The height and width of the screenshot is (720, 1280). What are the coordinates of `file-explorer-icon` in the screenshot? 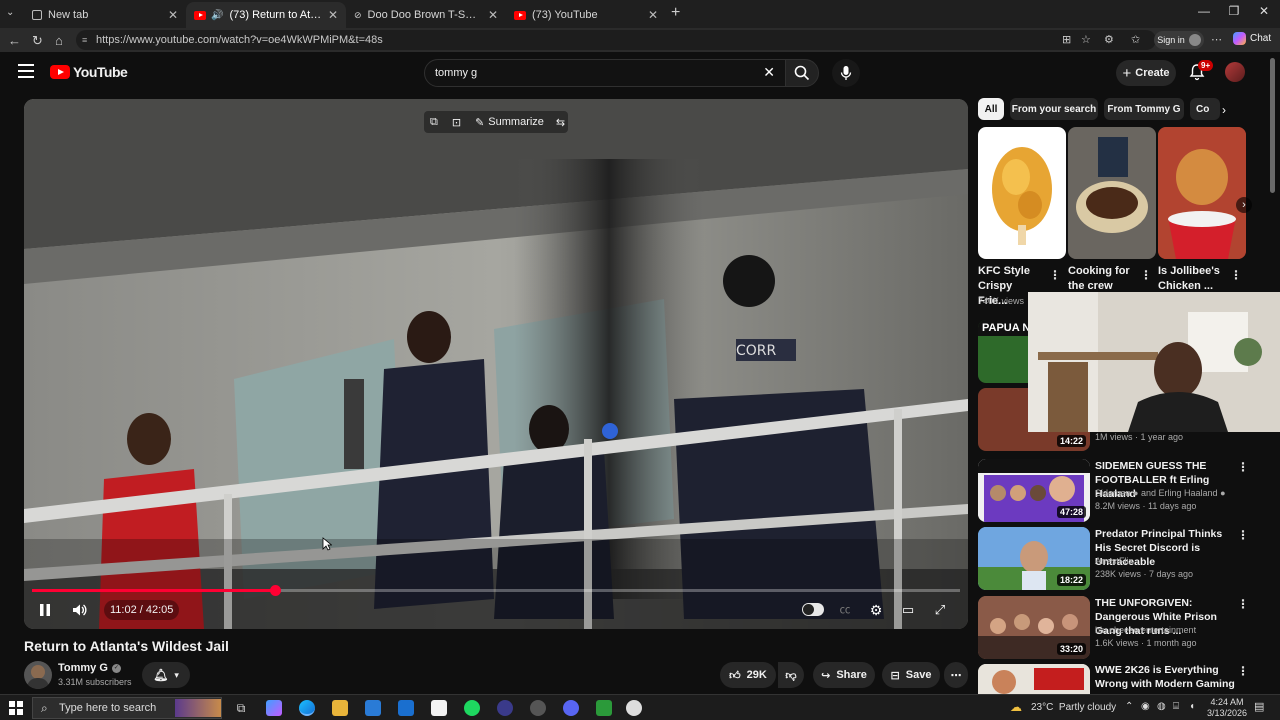 It's located at (340, 708).